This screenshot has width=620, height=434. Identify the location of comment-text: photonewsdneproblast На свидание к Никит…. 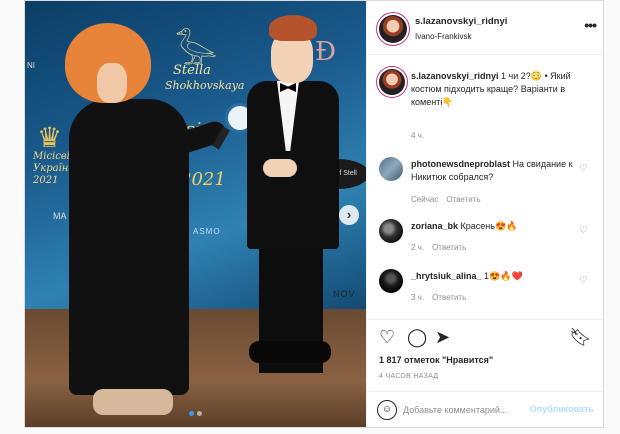
(495, 171).